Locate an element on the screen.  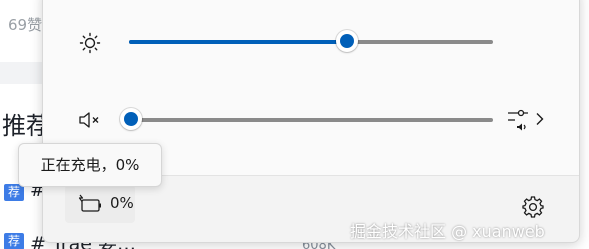
volume-slider-thumb is located at coordinates (131, 119).